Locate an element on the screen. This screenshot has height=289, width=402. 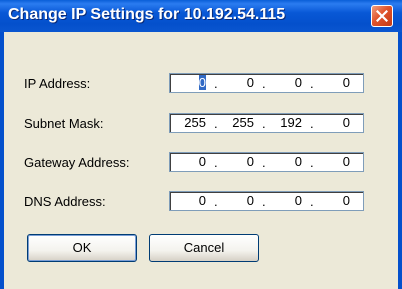
gateway-address-octet-2: 0 is located at coordinates (237, 162).